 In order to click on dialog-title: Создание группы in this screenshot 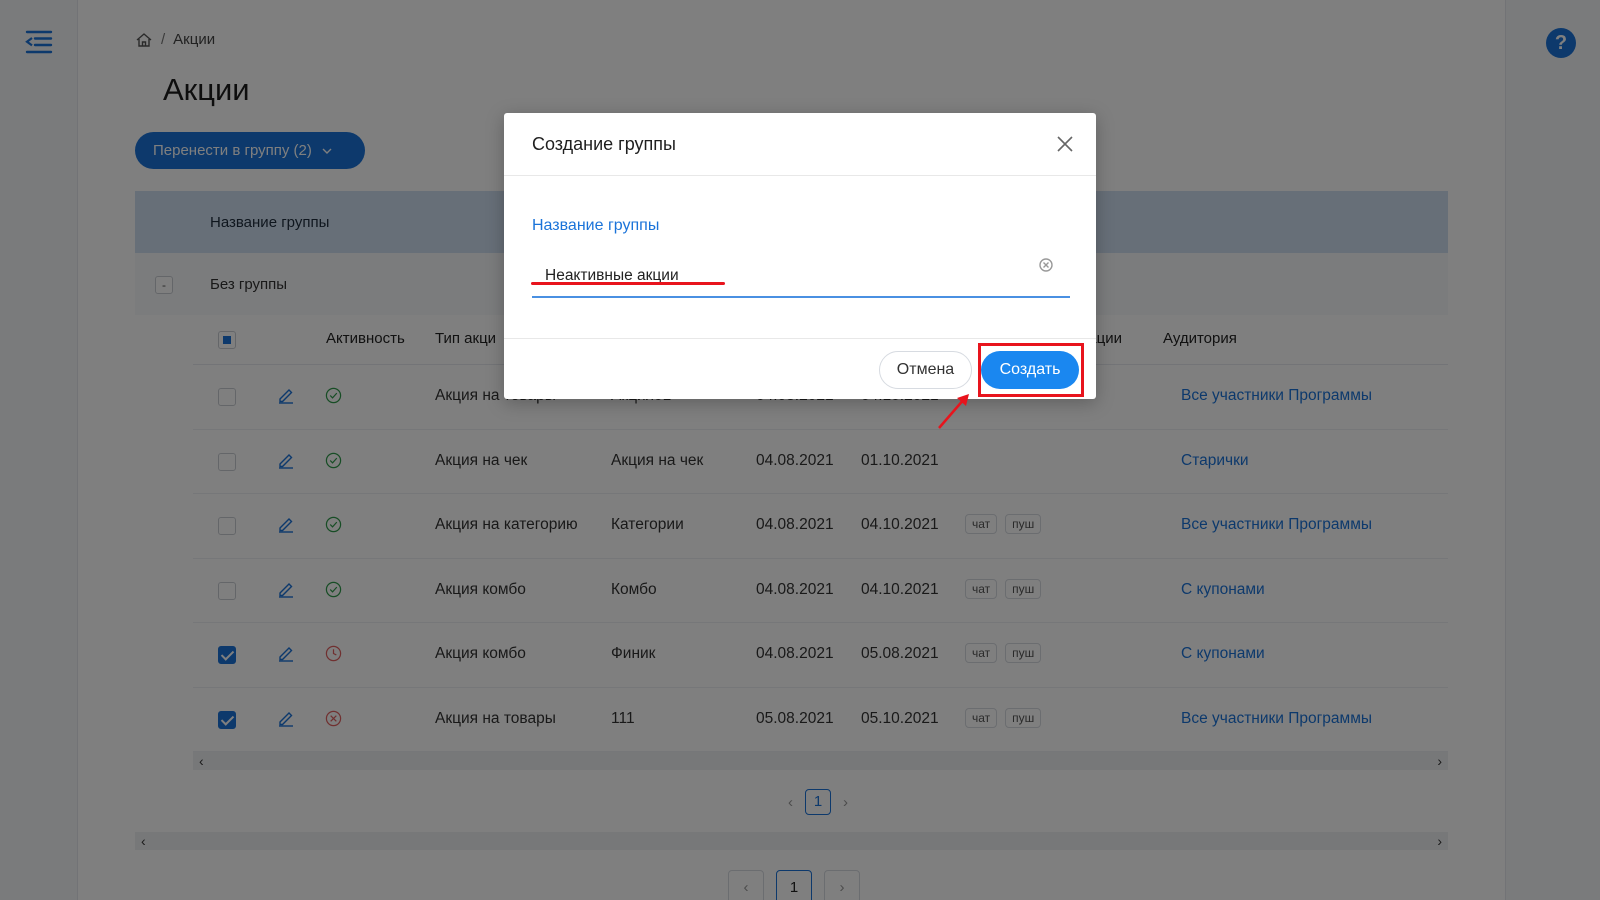, I will do `click(604, 143)`.